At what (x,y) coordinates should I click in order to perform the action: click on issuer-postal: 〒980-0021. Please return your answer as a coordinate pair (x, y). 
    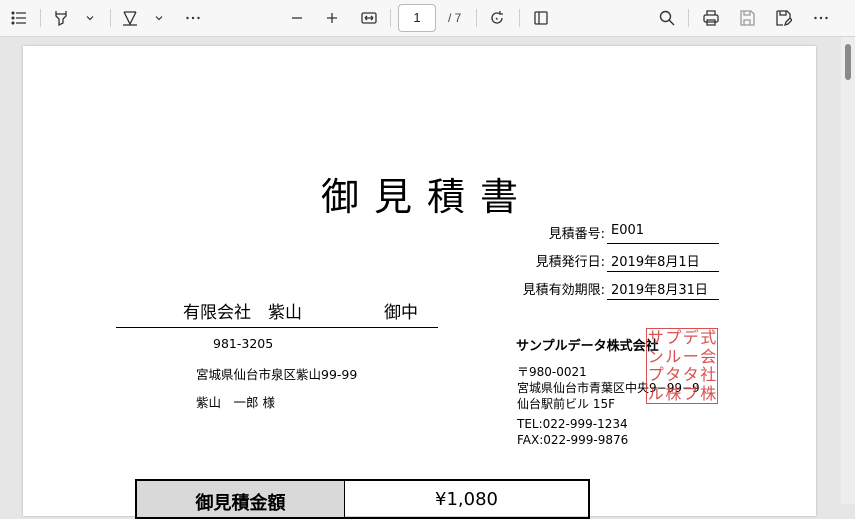
    Looking at the image, I should click on (552, 372).